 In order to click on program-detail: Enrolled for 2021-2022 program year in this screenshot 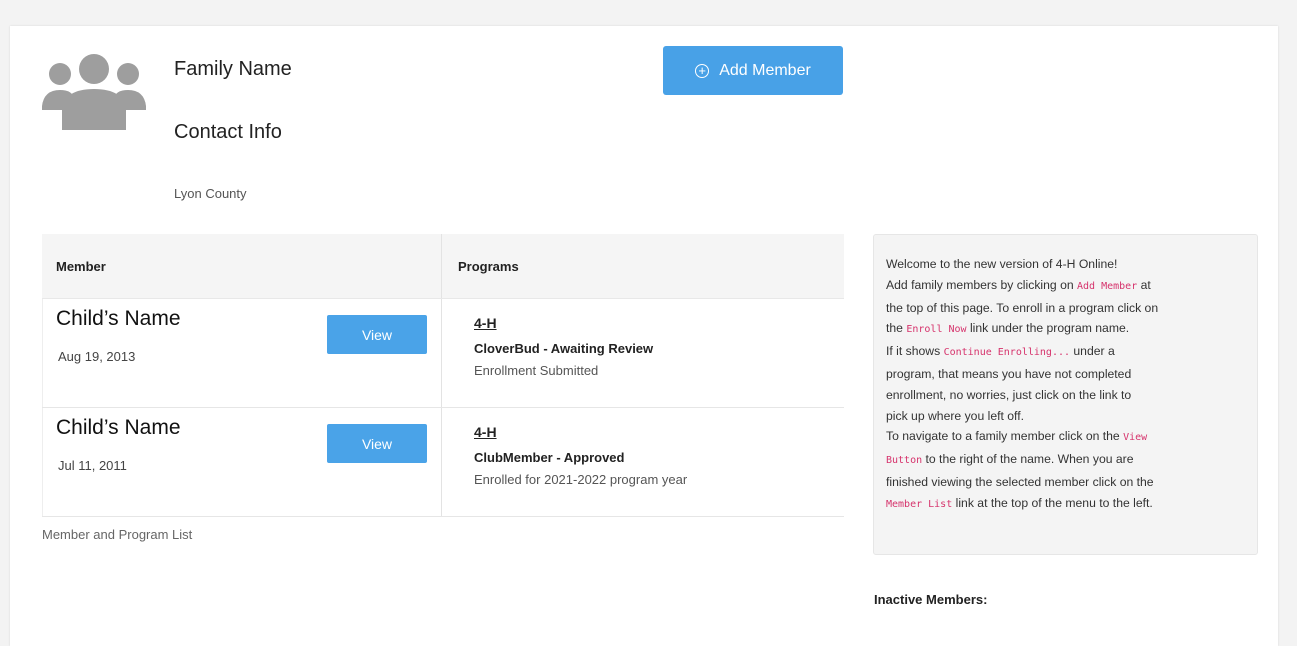, I will do `click(581, 479)`.